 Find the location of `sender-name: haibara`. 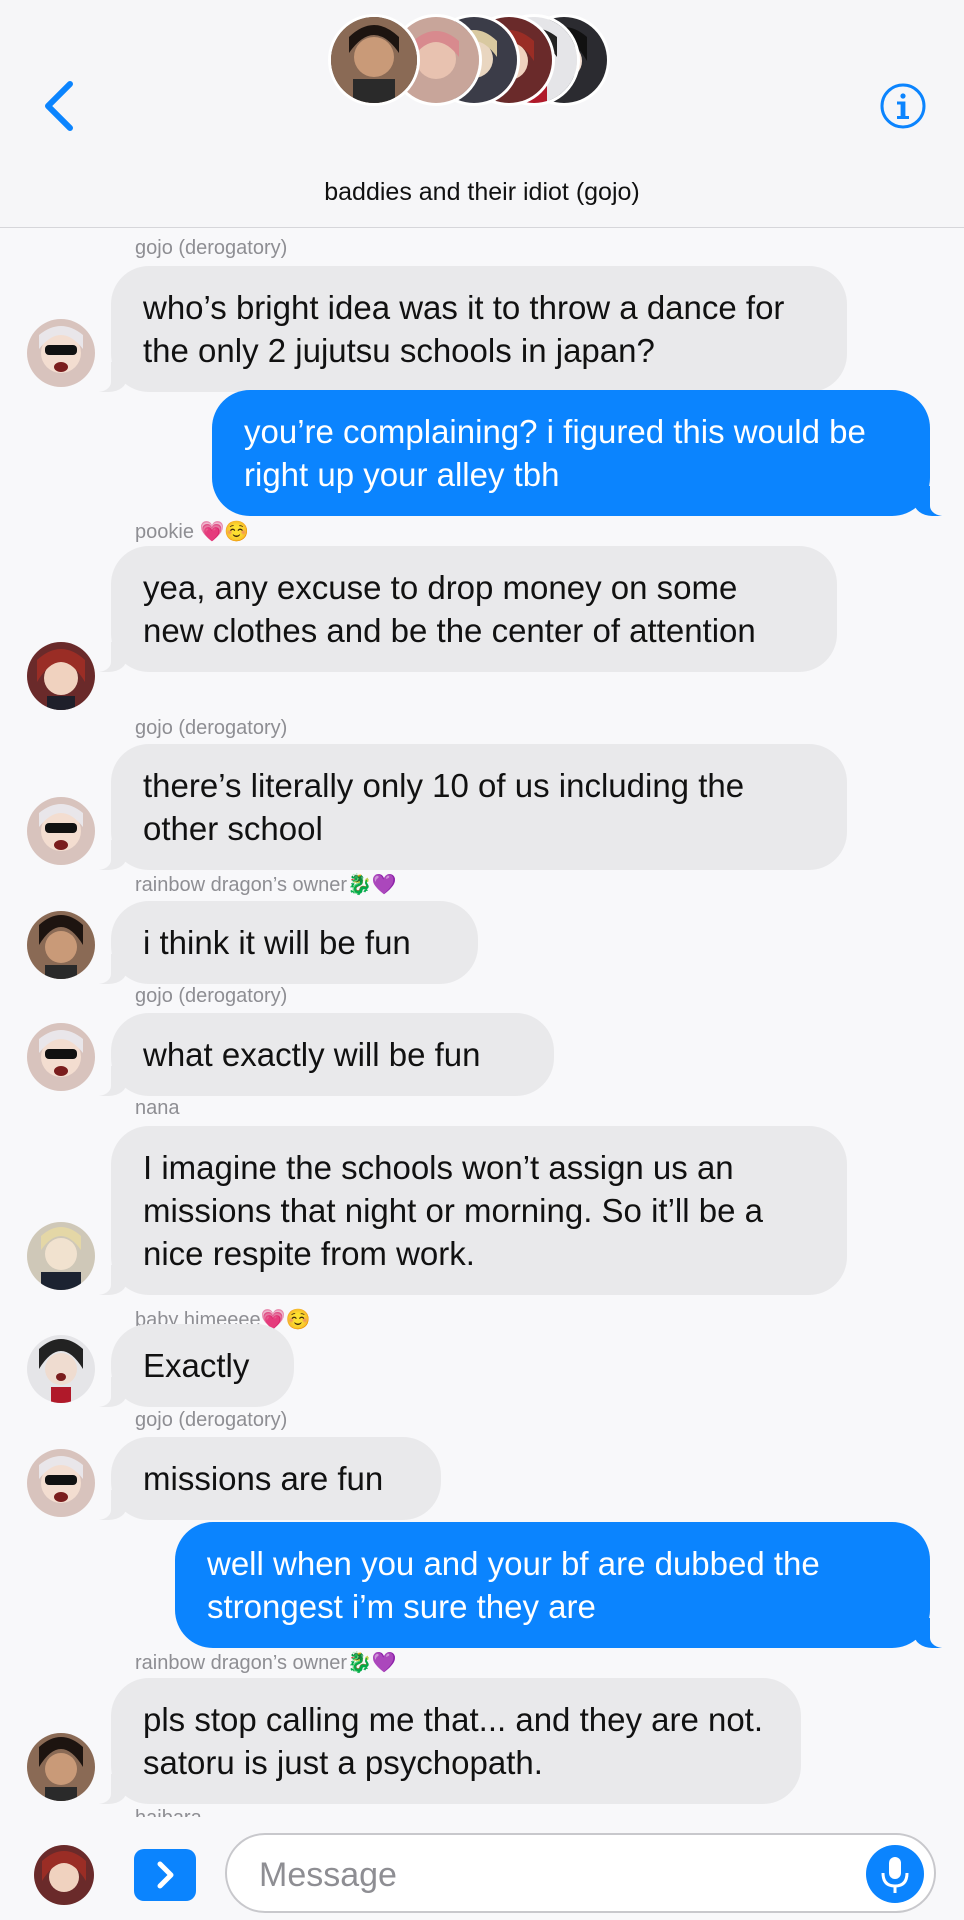

sender-name: haibara is located at coordinates (168, 1812).